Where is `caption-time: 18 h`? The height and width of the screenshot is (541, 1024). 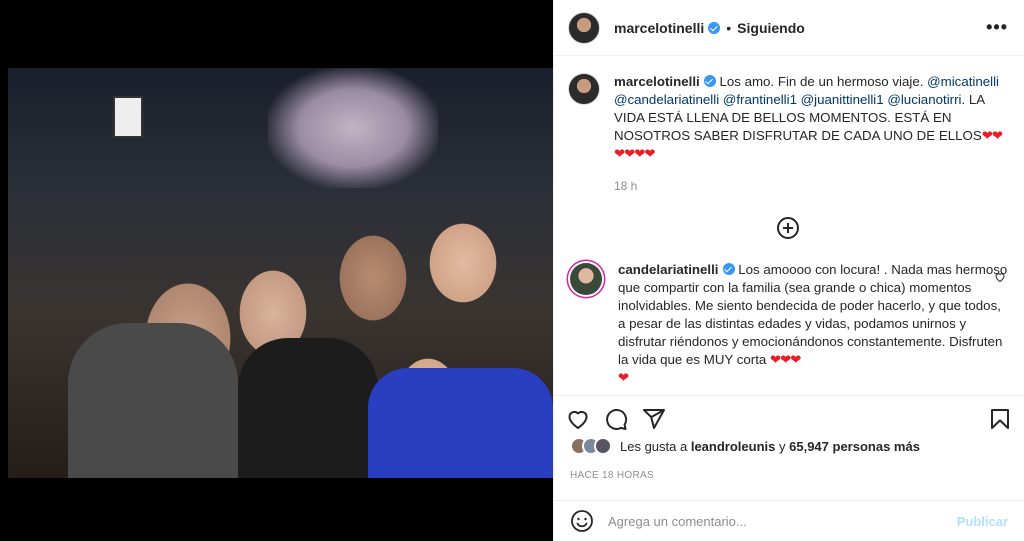 caption-time: 18 h is located at coordinates (626, 186).